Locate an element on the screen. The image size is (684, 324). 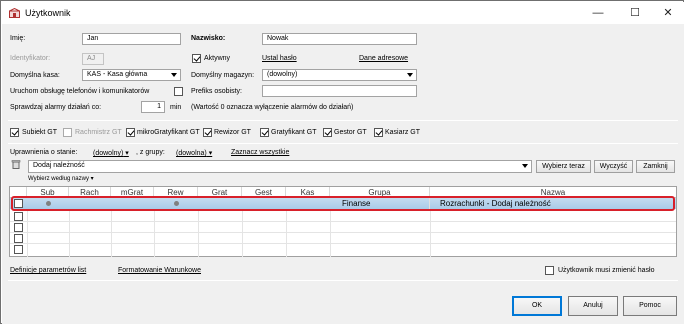
alarmy-label: Sprawdzaj alarmy działań co: is located at coordinates (56, 107).